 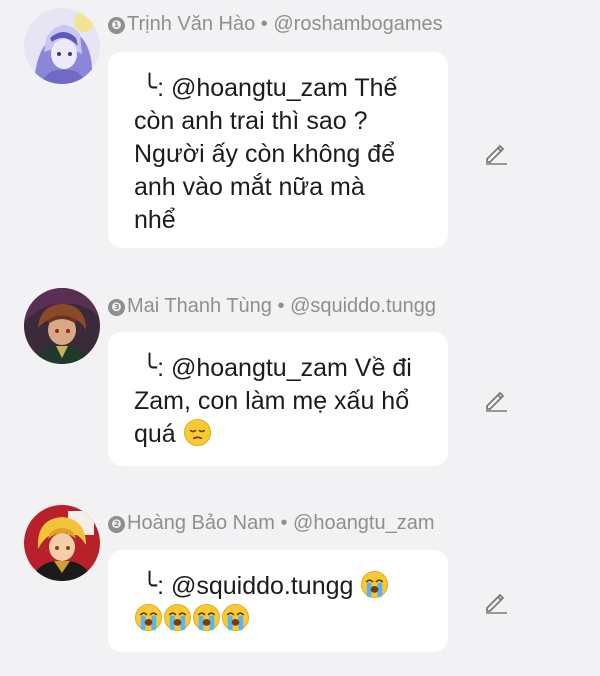 I want to click on author-handle: @hoangtu_zam, so click(x=364, y=523).